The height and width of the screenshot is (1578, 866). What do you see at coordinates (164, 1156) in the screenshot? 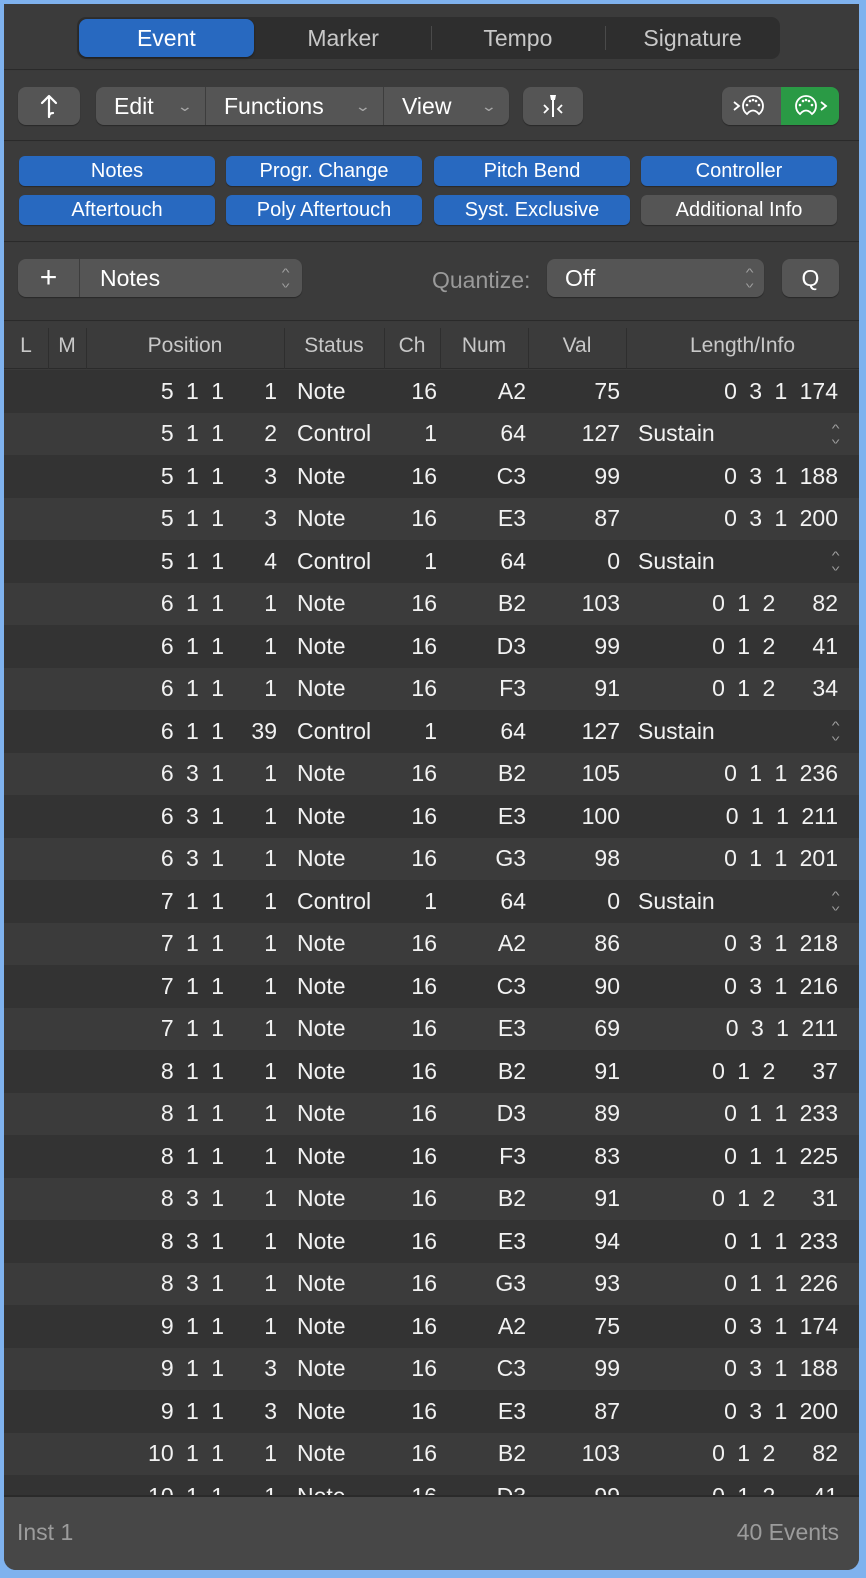
I see `position-cell: 8 1 1` at bounding box center [164, 1156].